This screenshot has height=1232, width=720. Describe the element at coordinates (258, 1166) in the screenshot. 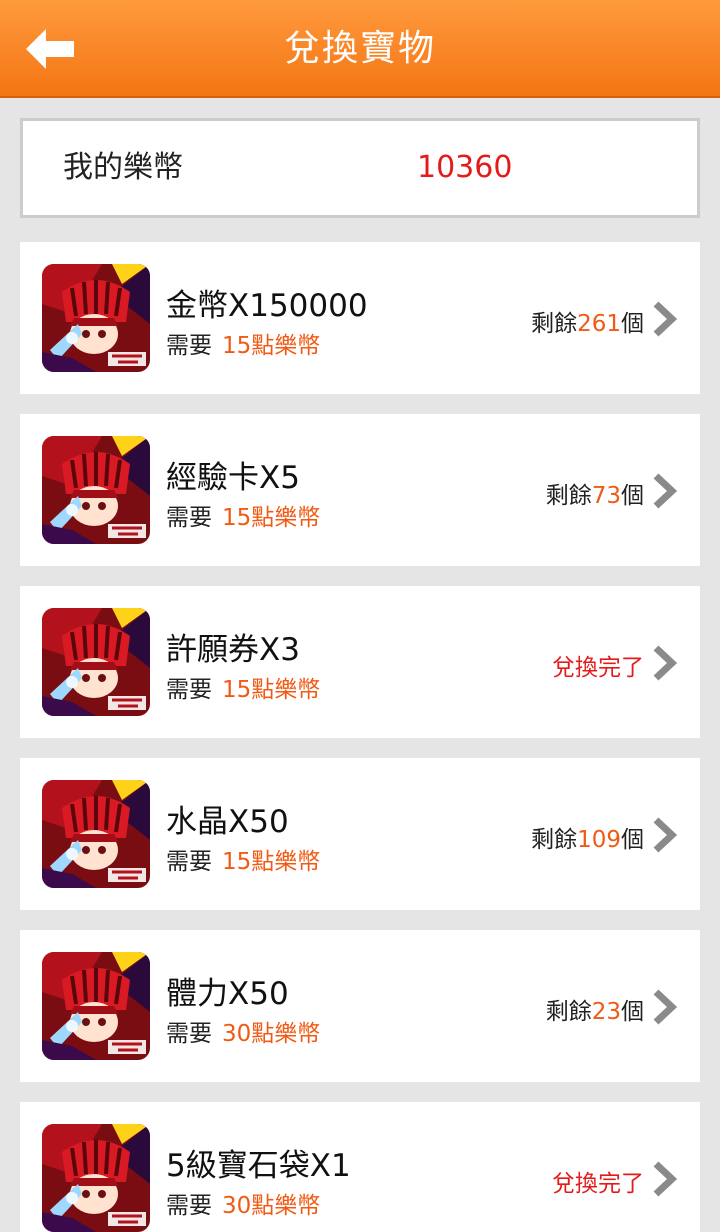

I see `item-name: 5級寶石袋X1` at that location.